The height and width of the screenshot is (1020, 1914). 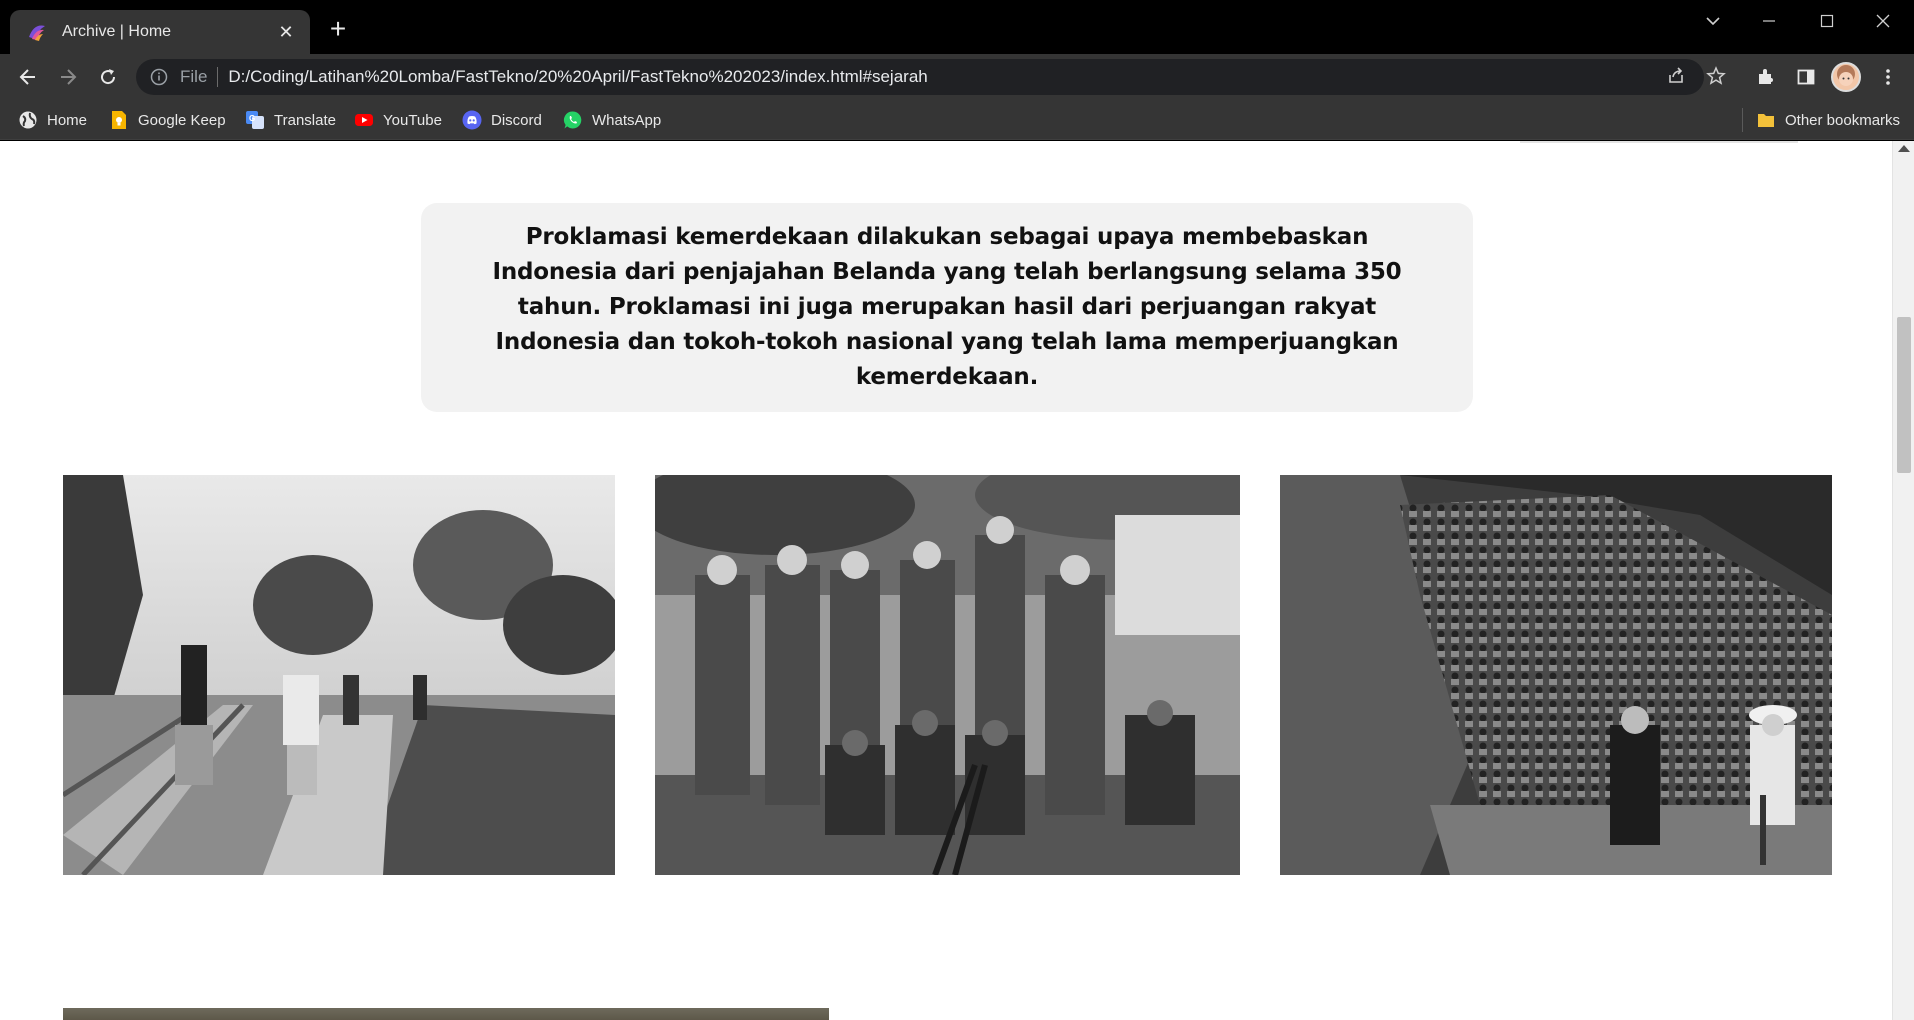 What do you see at coordinates (1716, 76) in the screenshot?
I see `bookmark-star-icon` at bounding box center [1716, 76].